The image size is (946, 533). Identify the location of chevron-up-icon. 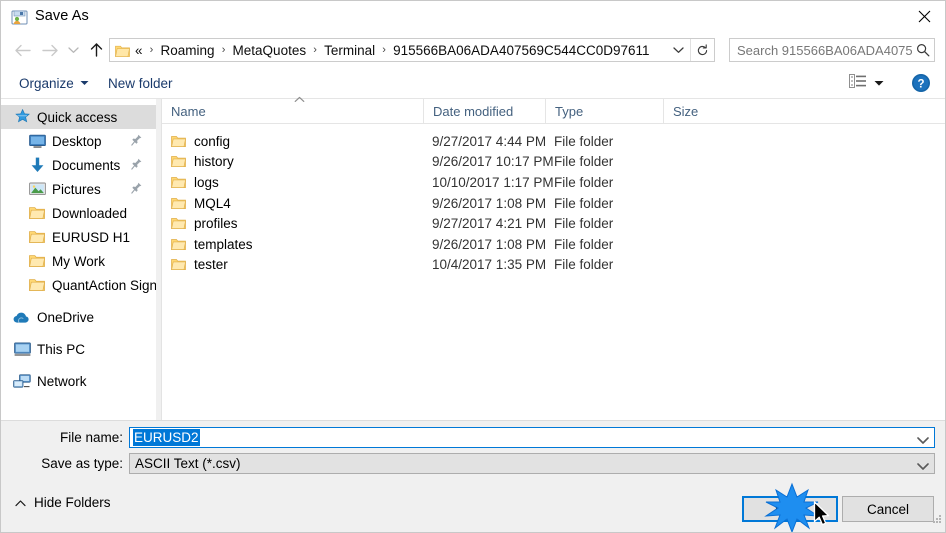
(20, 502).